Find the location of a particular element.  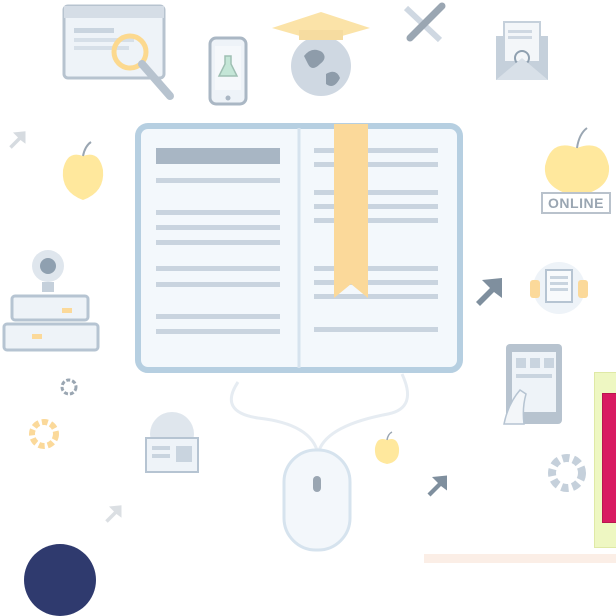

books-stack-icon is located at coordinates (52, 324).